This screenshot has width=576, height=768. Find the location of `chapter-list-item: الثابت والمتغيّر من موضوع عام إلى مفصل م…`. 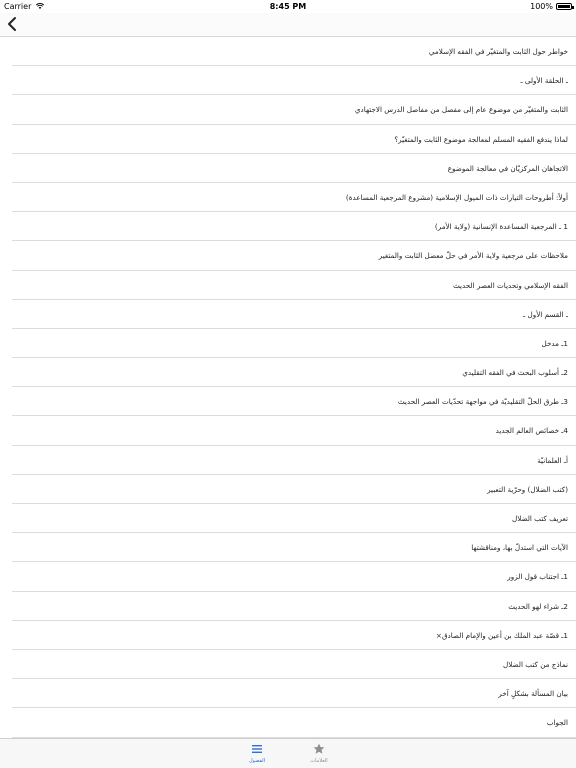

chapter-list-item: الثابت والمتغيّر من موضوع عام إلى مفصل م… is located at coordinates (294, 110).